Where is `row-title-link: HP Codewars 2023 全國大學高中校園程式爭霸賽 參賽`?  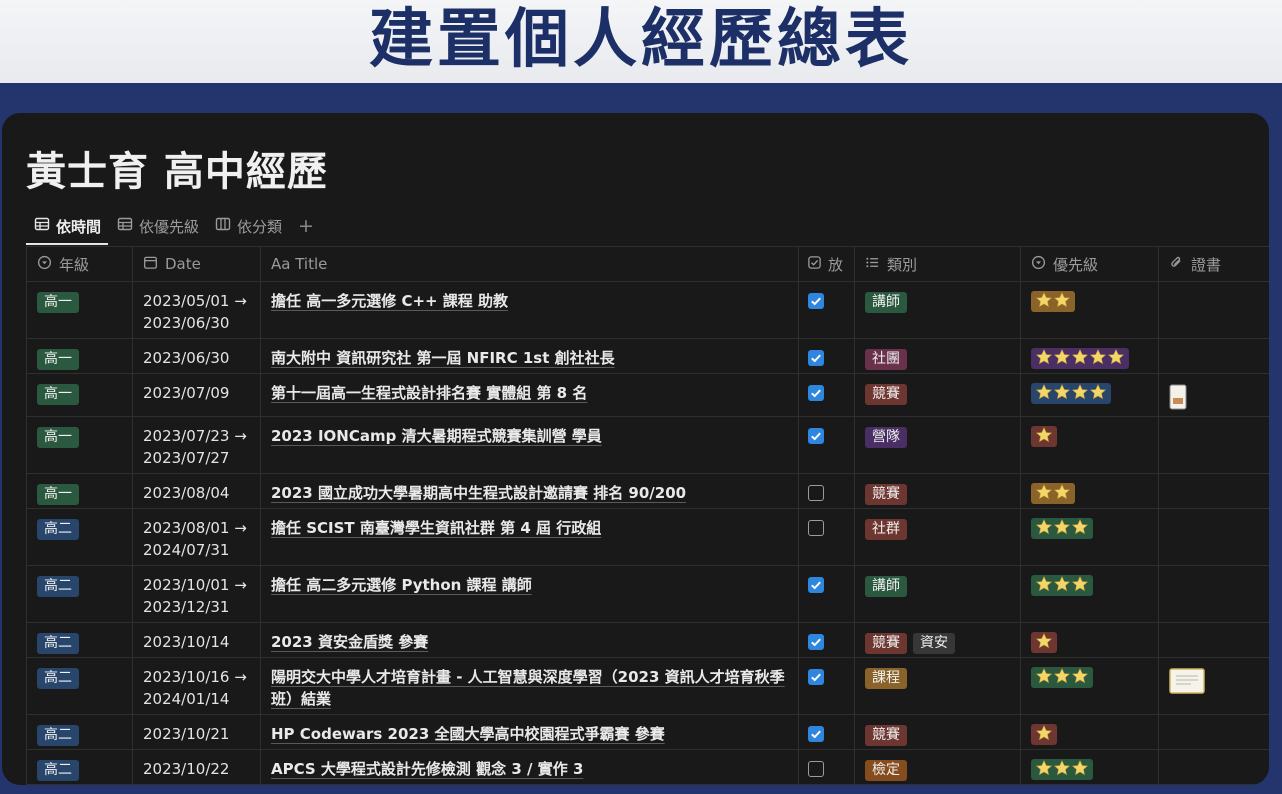
row-title-link: HP Codewars 2023 全國大學高中校園程式爭霸賽 參賽 is located at coordinates (468, 734).